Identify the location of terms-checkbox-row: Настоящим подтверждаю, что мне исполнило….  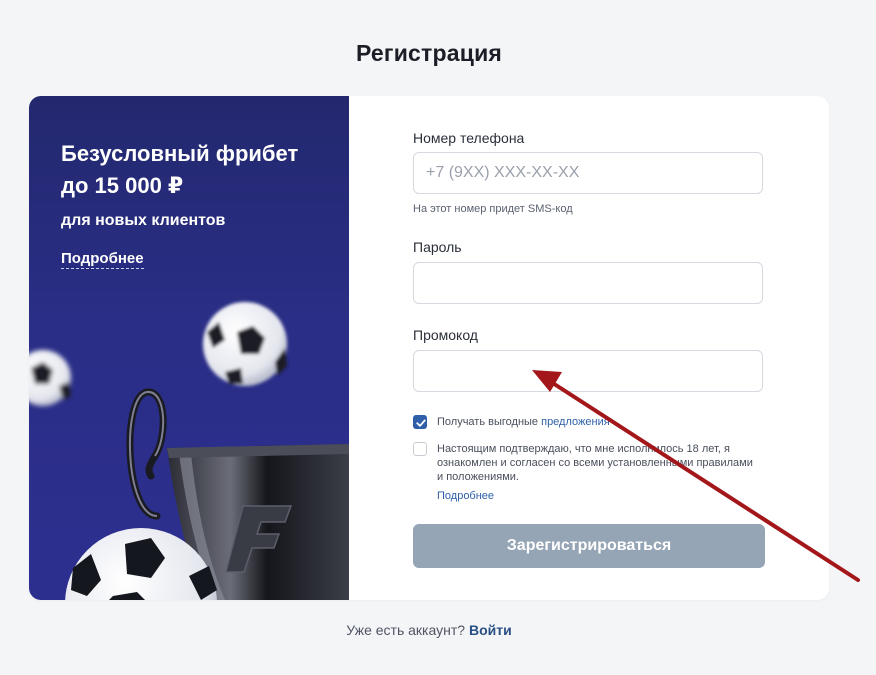
(589, 472).